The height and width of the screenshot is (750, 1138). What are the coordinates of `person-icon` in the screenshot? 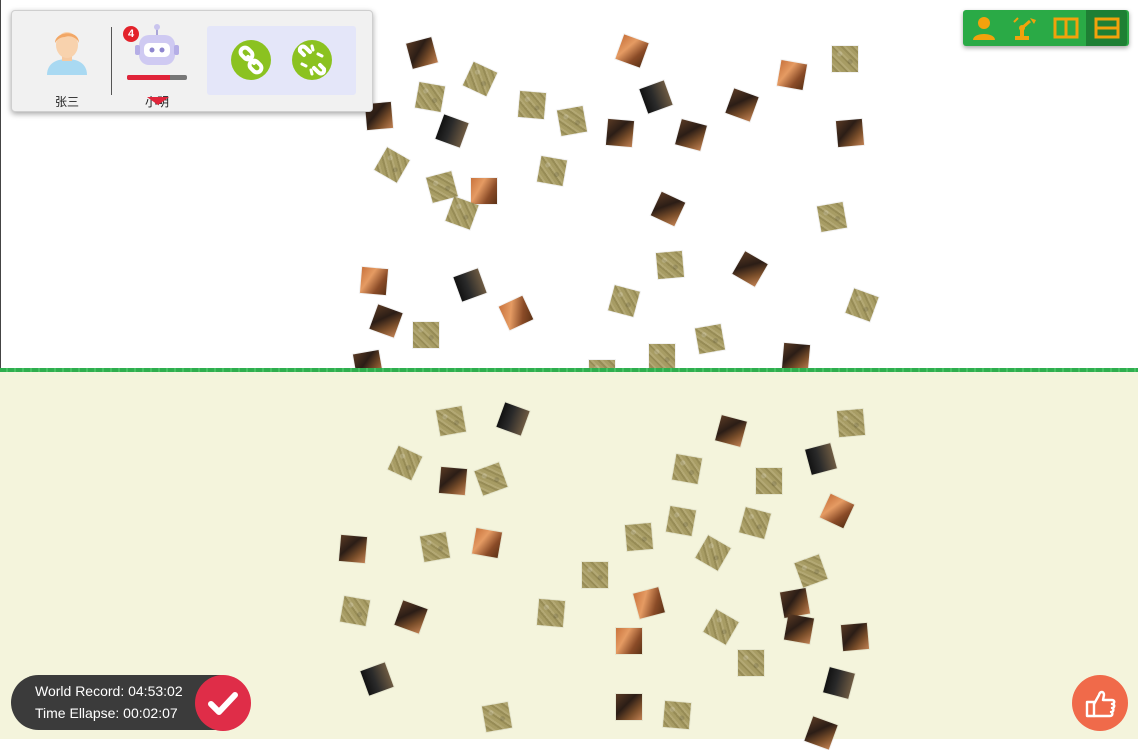 It's located at (984, 28).